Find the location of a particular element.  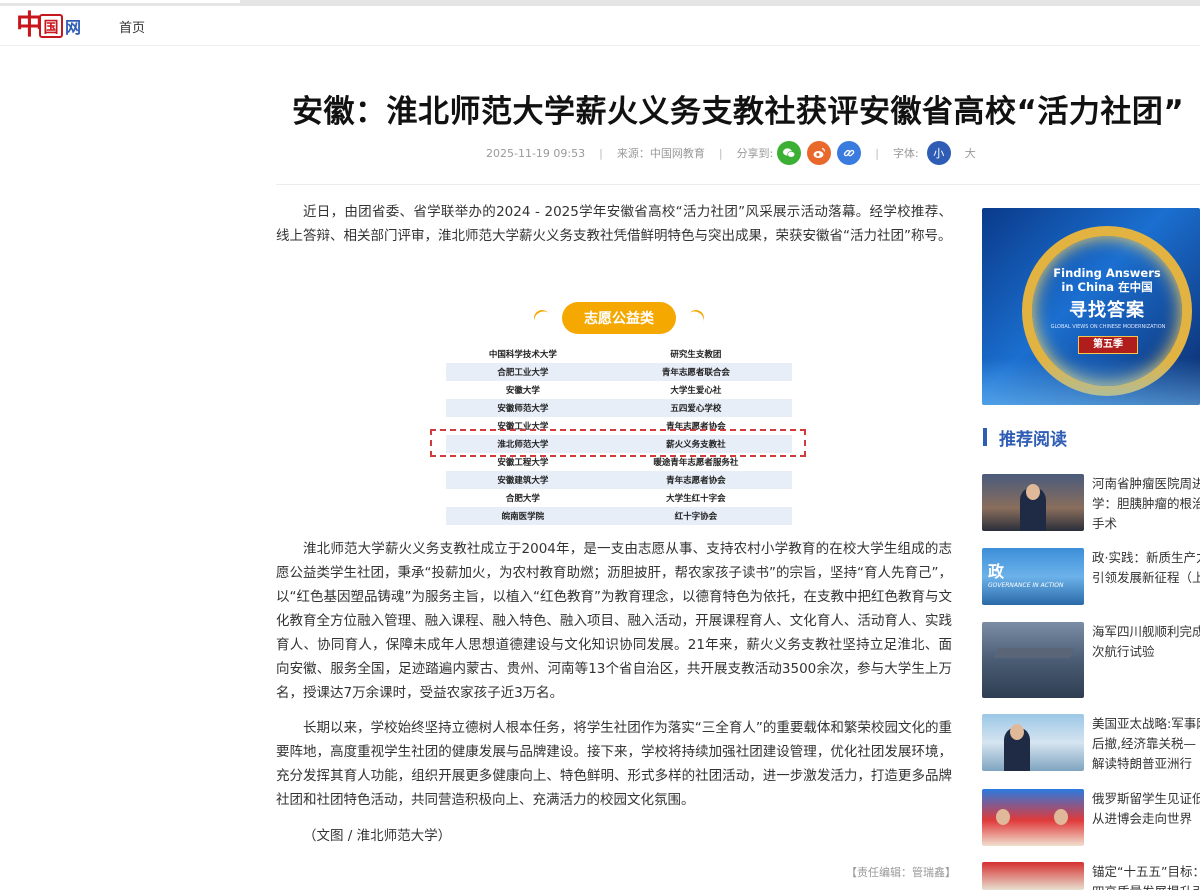

recommend-item: 美国亚太战略:军事网 后撤,经济靠关税— 解读特朗普亚洲行 is located at coordinates (1091, 744).